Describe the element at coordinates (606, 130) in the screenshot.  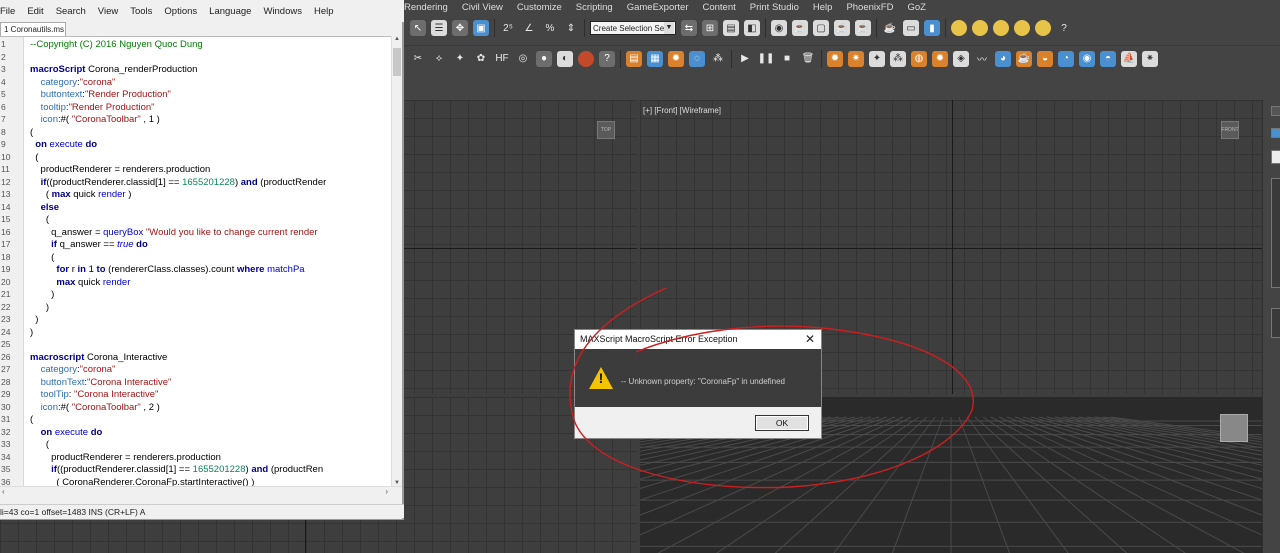
I see `viewcube-icon: TOP` at that location.